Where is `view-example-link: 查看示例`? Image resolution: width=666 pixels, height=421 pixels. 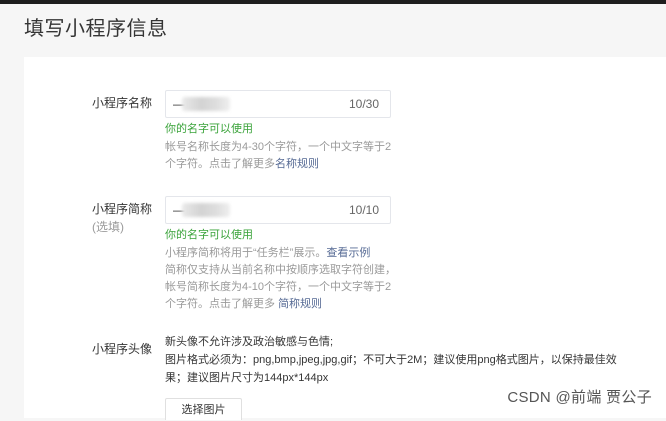 view-example-link: 查看示例 is located at coordinates (348, 253).